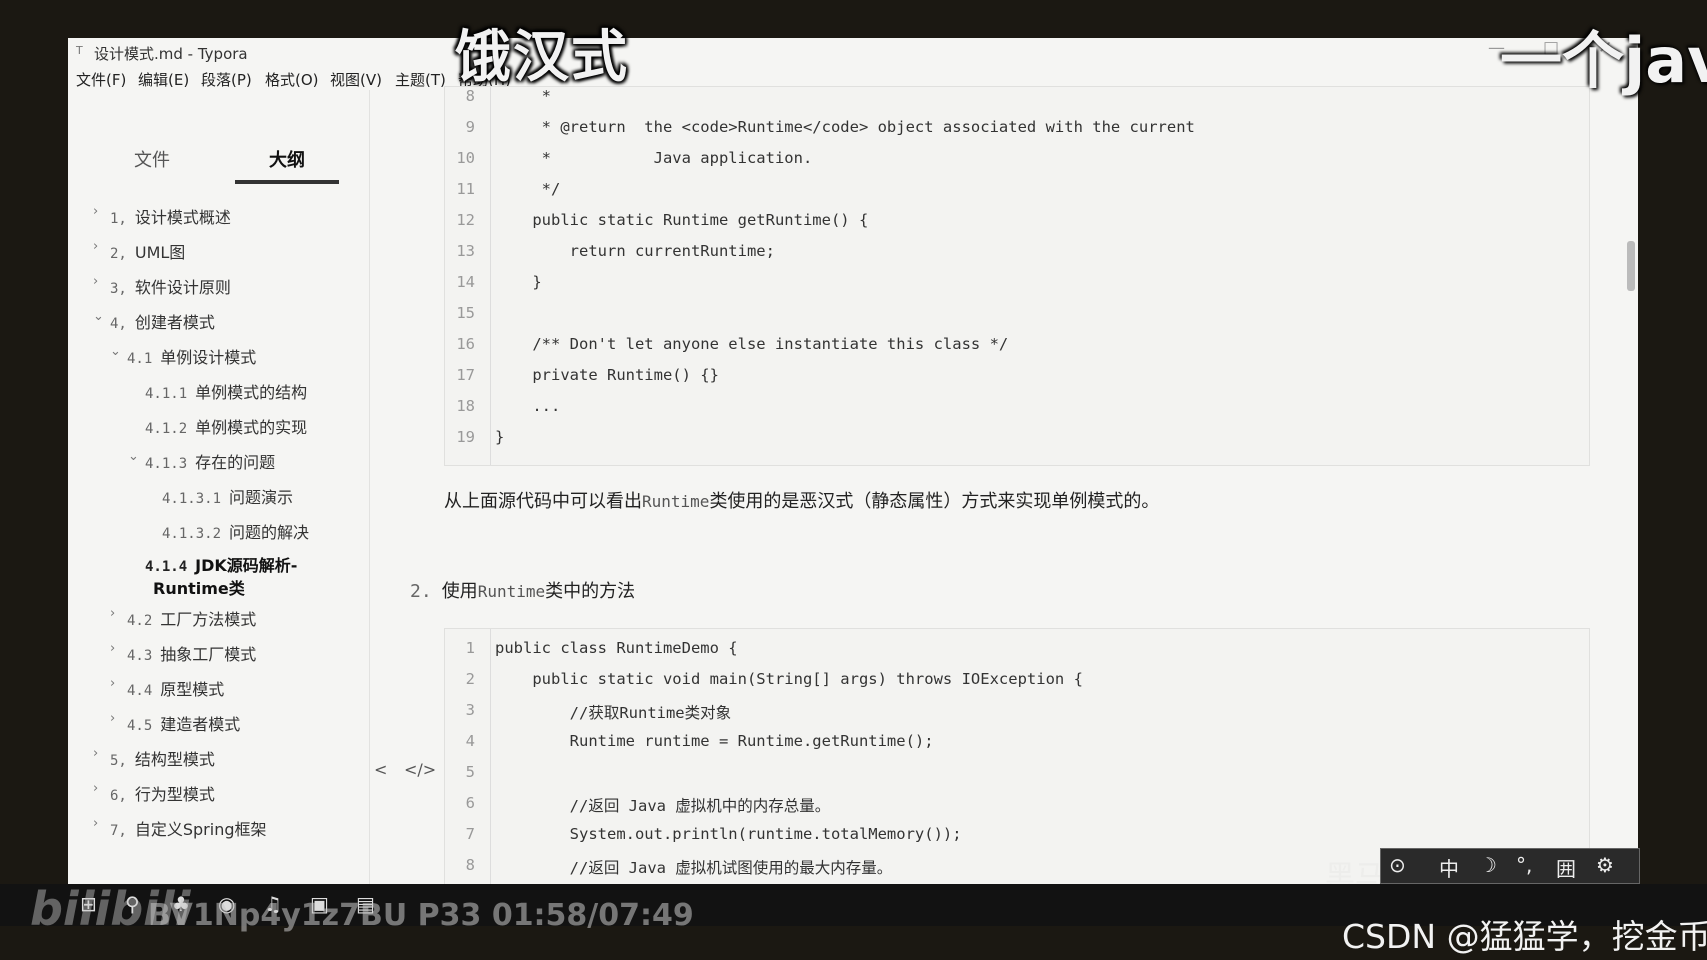 The image size is (1707, 960). I want to click on outline-item: › 4.5 建造者模式, so click(175, 723).